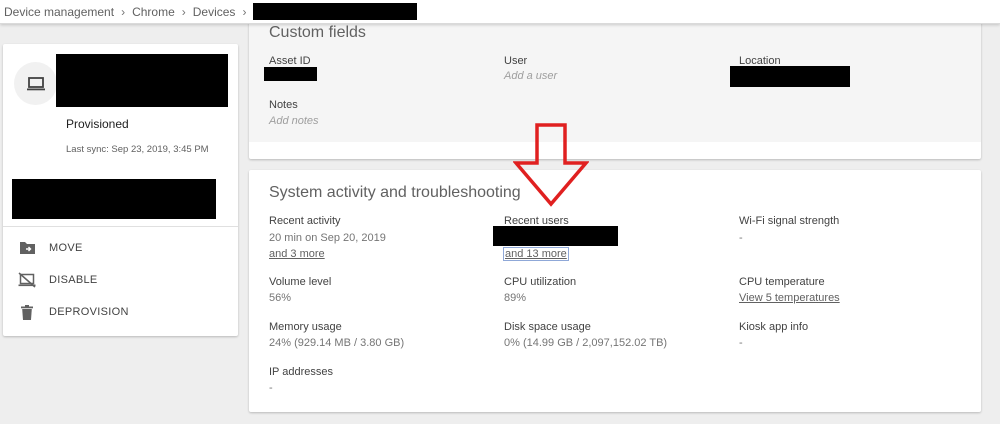 The image size is (1000, 424). I want to click on cpu-temperature-label: CPU temperature, so click(782, 282).